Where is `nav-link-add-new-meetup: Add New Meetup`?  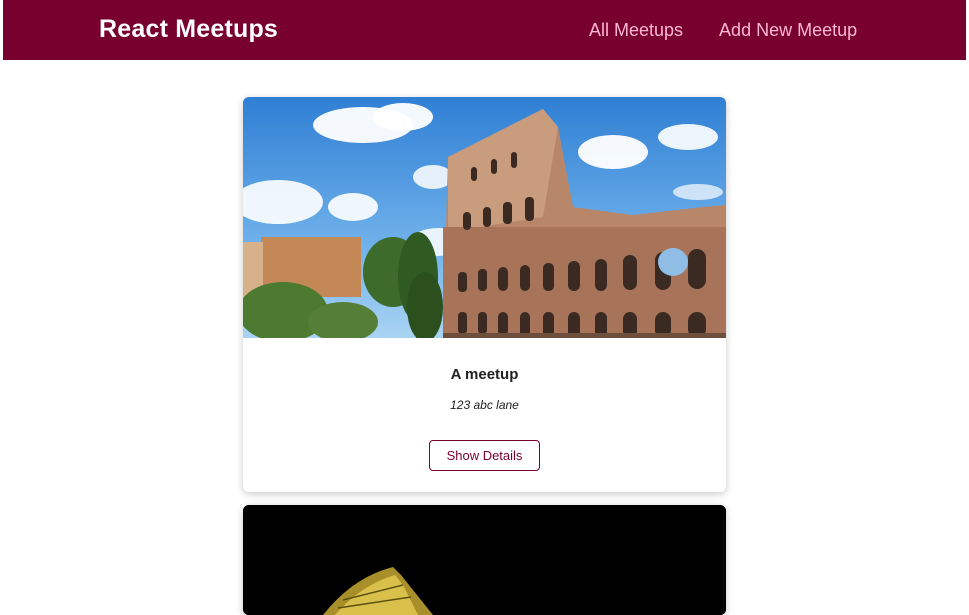 nav-link-add-new-meetup: Add New Meetup is located at coordinates (788, 30).